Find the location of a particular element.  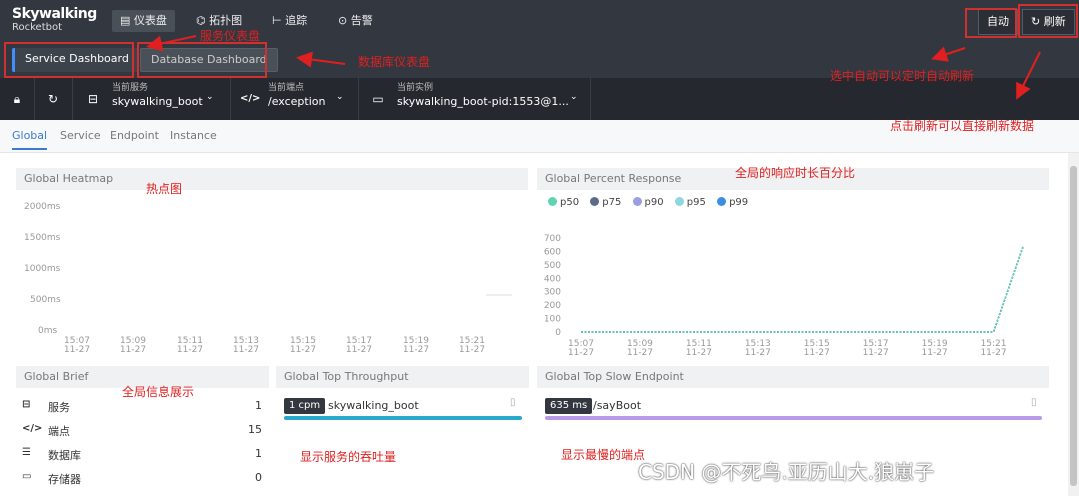

annotation-auto-tip: 选中自动可以定时自动刷新 is located at coordinates (902, 76).